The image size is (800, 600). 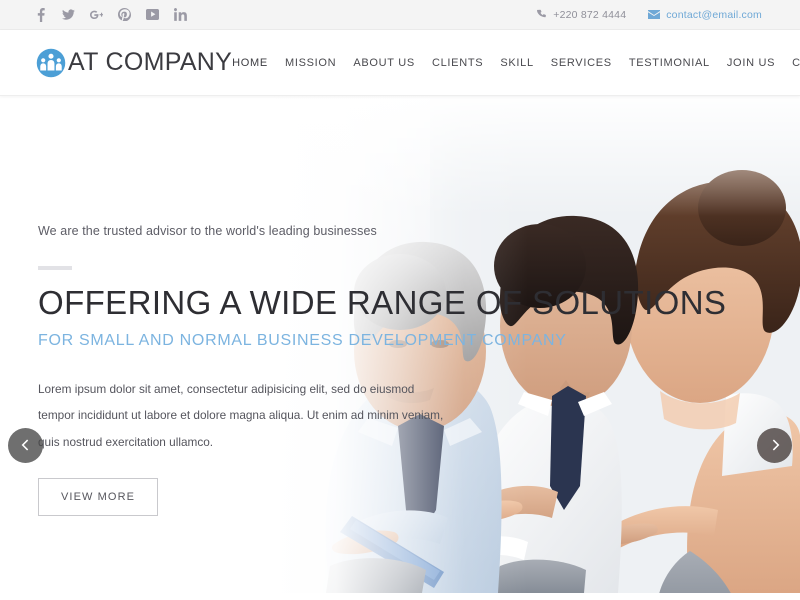 What do you see at coordinates (714, 14) in the screenshot?
I see `email-address: contact@email.com` at bounding box center [714, 14].